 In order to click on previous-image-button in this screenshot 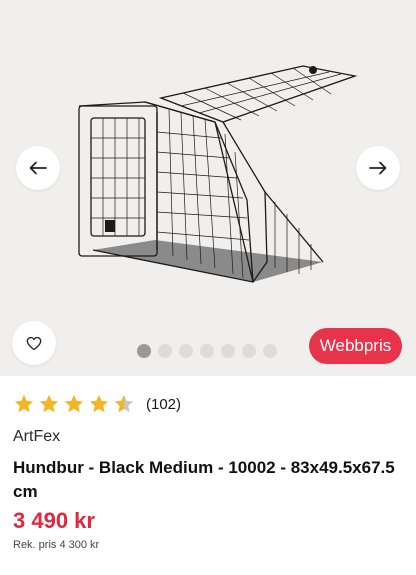, I will do `click(38, 168)`.